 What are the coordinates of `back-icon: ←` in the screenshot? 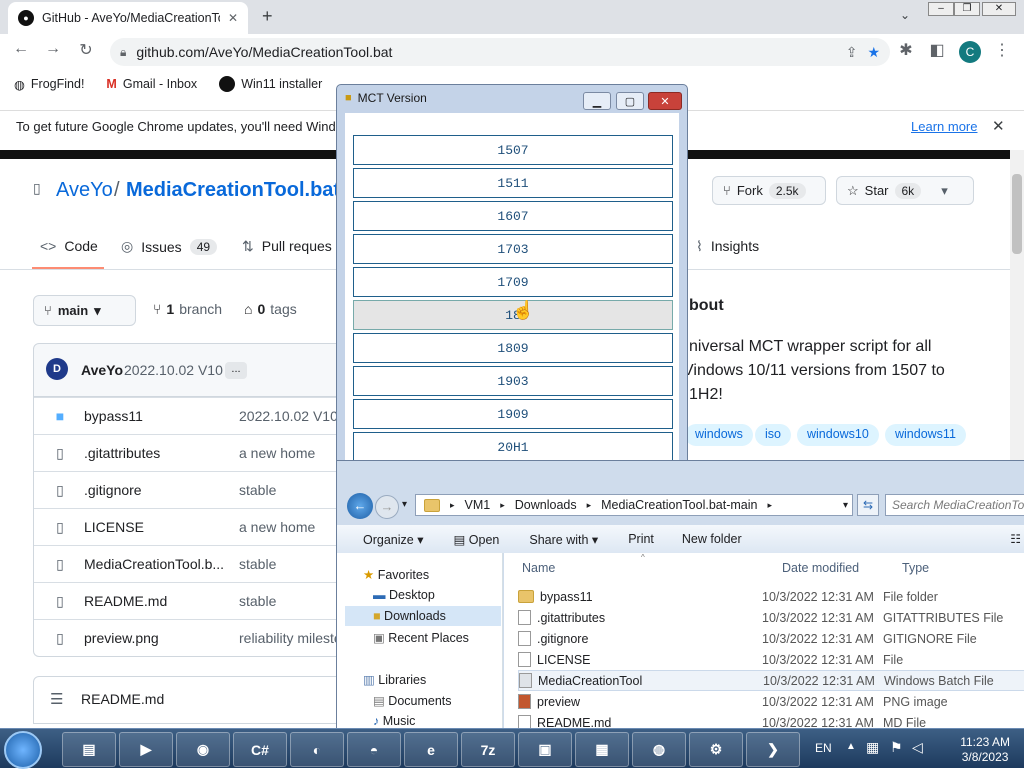 It's located at (21, 49).